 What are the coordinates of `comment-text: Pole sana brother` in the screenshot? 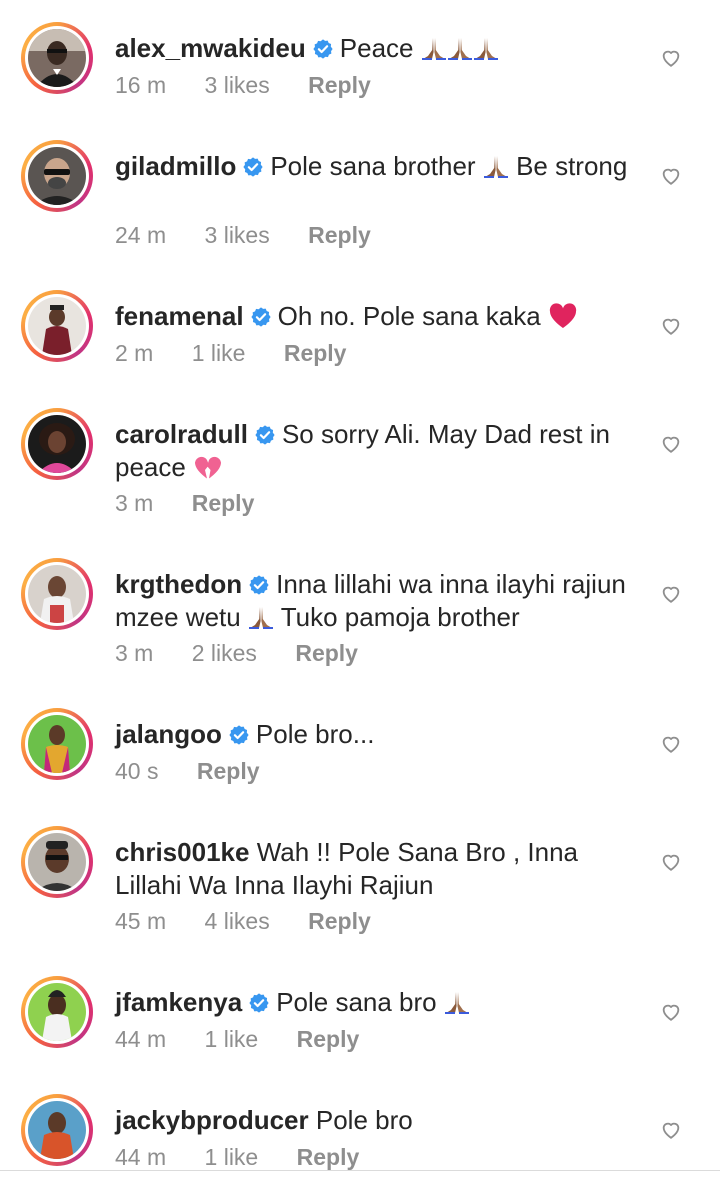 It's located at (373, 166).